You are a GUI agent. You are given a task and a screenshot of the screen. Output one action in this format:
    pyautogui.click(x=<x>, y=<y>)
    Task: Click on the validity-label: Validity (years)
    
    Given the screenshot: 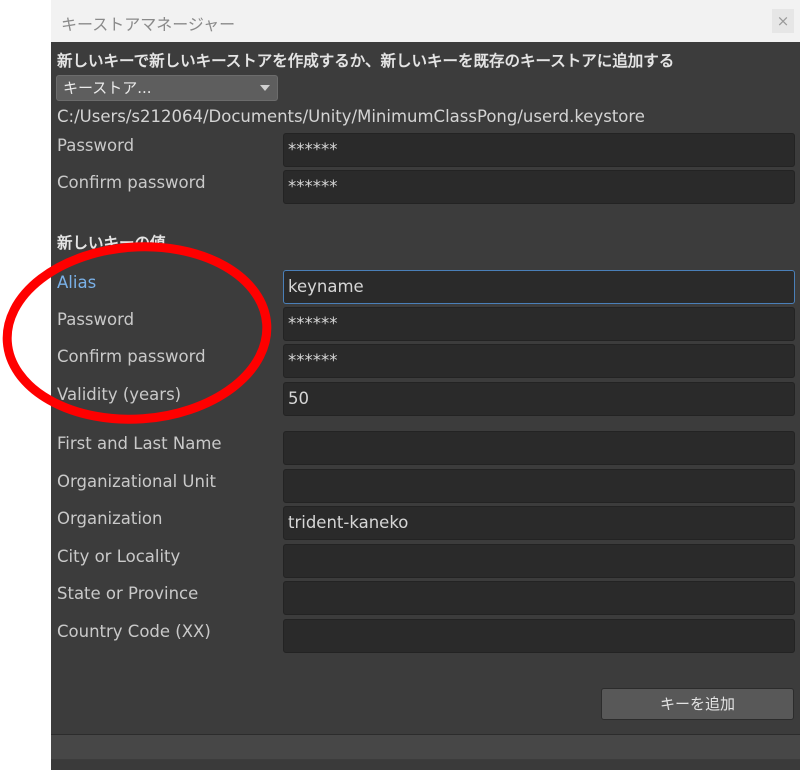 What is the action you would take?
    pyautogui.click(x=119, y=394)
    